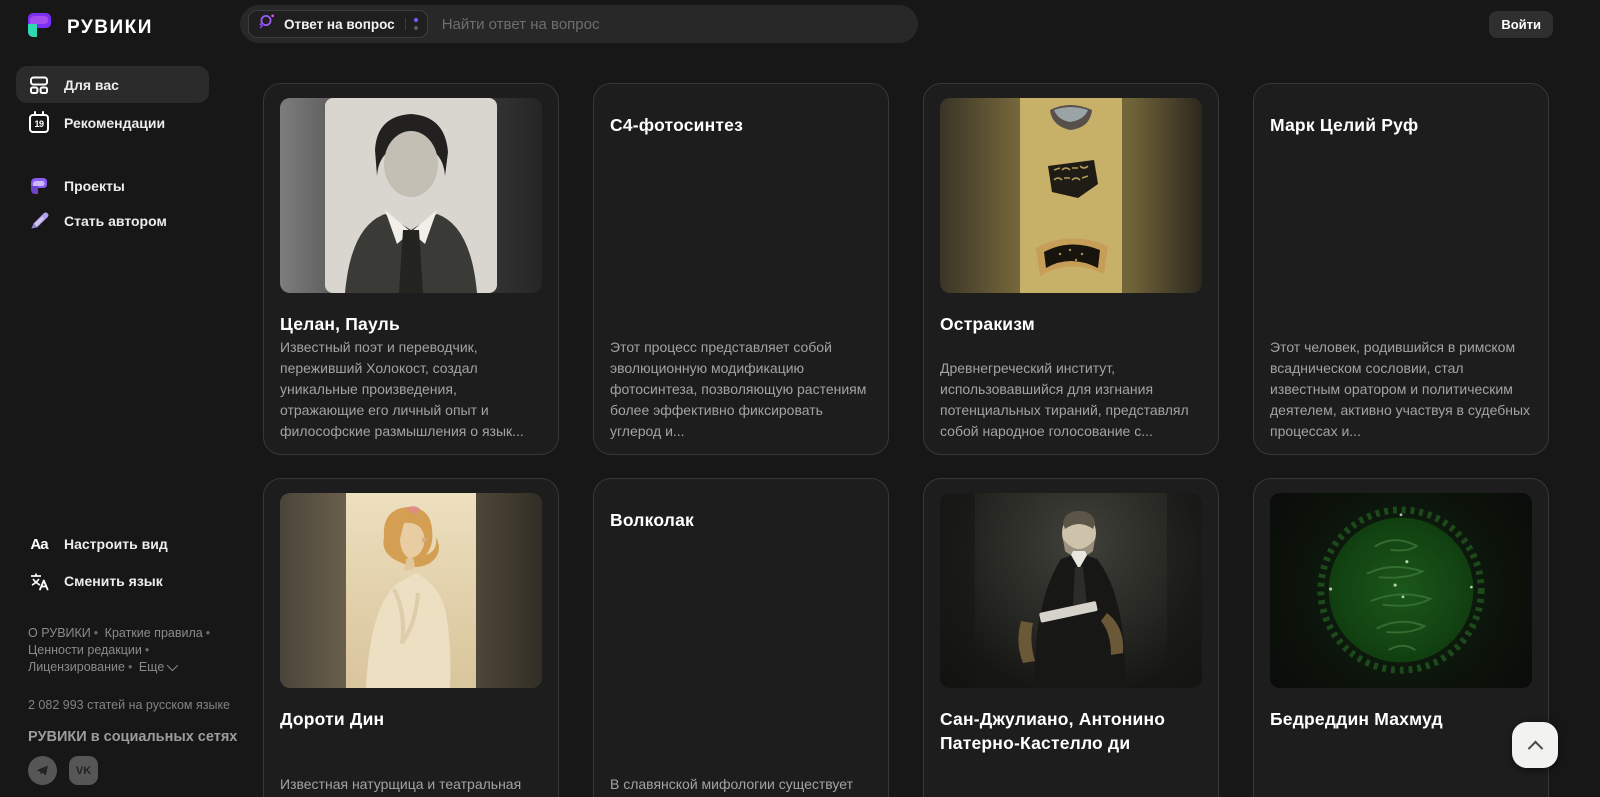 The image size is (1600, 797). I want to click on sidebar-item-for-you: Для вас, so click(112, 84).